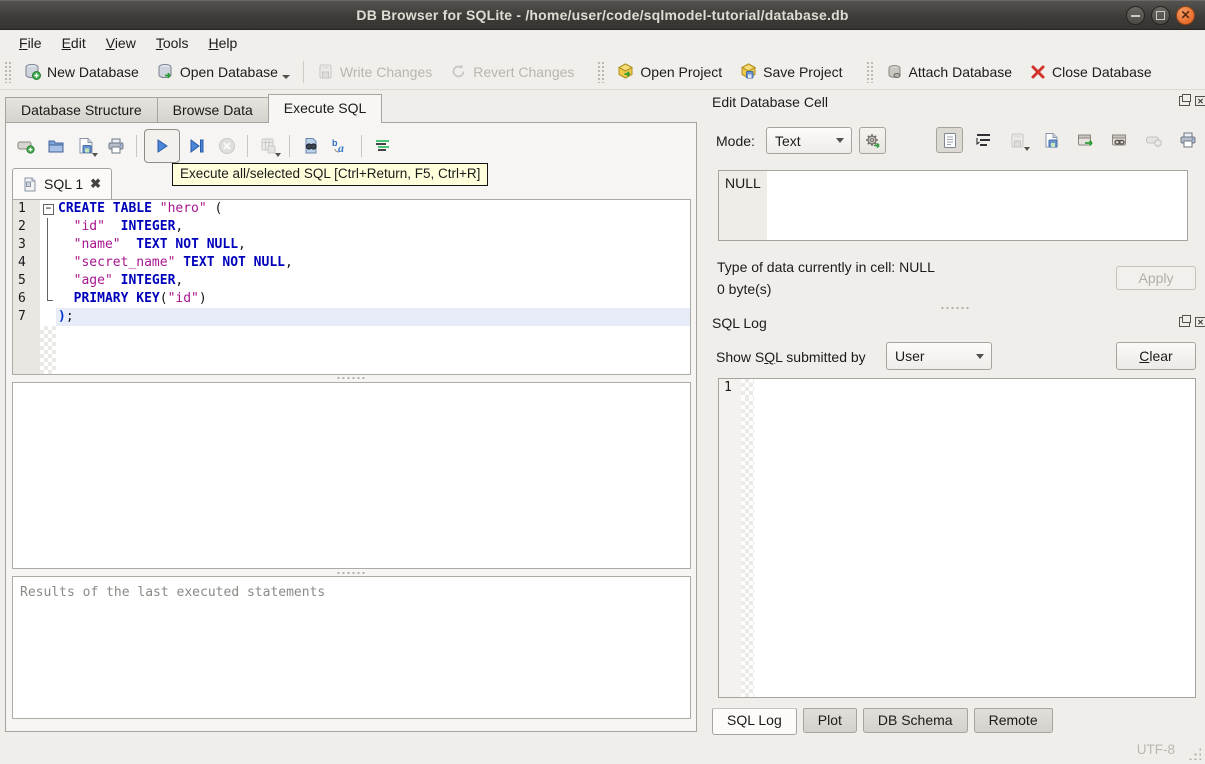 This screenshot has width=1205, height=764. What do you see at coordinates (351, 647) in the screenshot?
I see `results-message-area: Results of the last executed statements` at bounding box center [351, 647].